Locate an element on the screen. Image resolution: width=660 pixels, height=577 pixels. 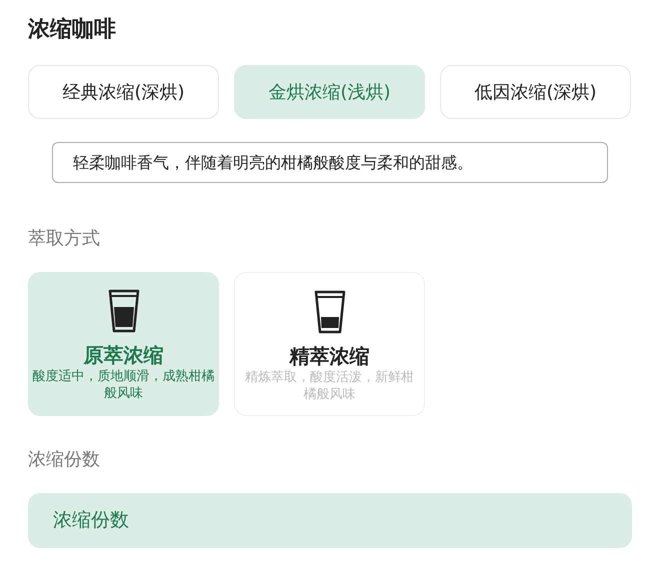
method-name: 精萃浓缩 is located at coordinates (330, 356).